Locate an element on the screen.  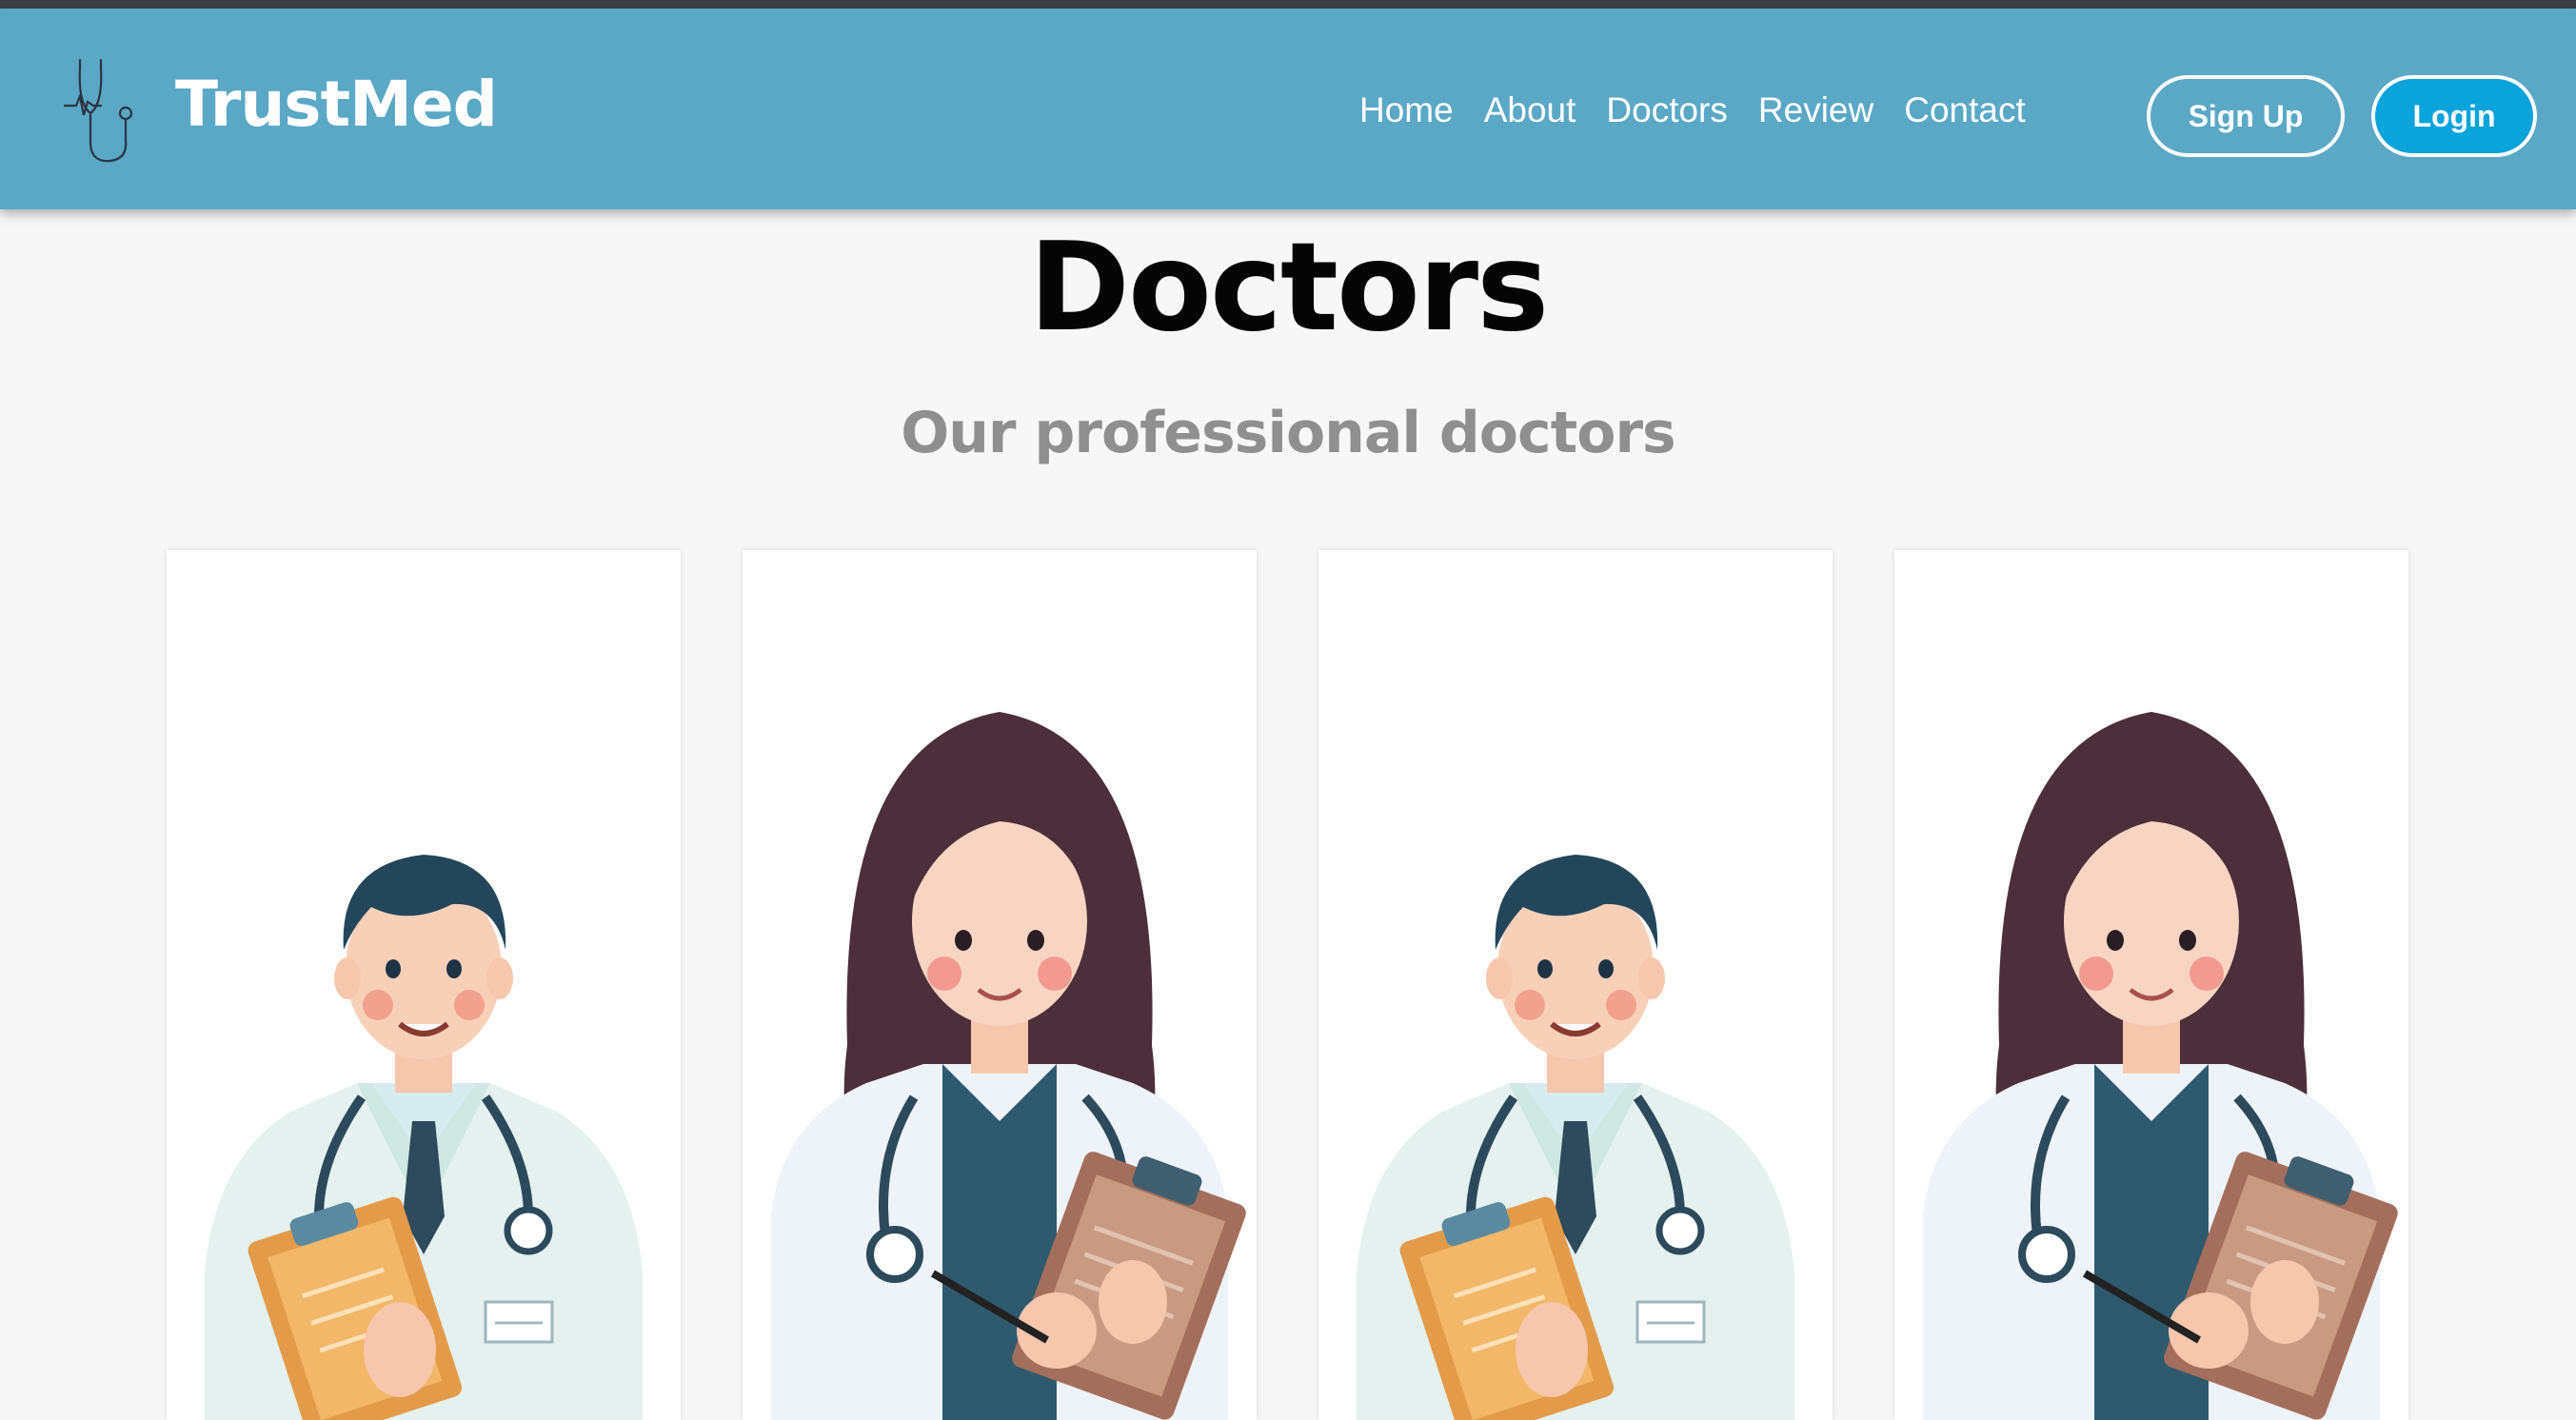
nav-link-about: About is located at coordinates (1530, 110).